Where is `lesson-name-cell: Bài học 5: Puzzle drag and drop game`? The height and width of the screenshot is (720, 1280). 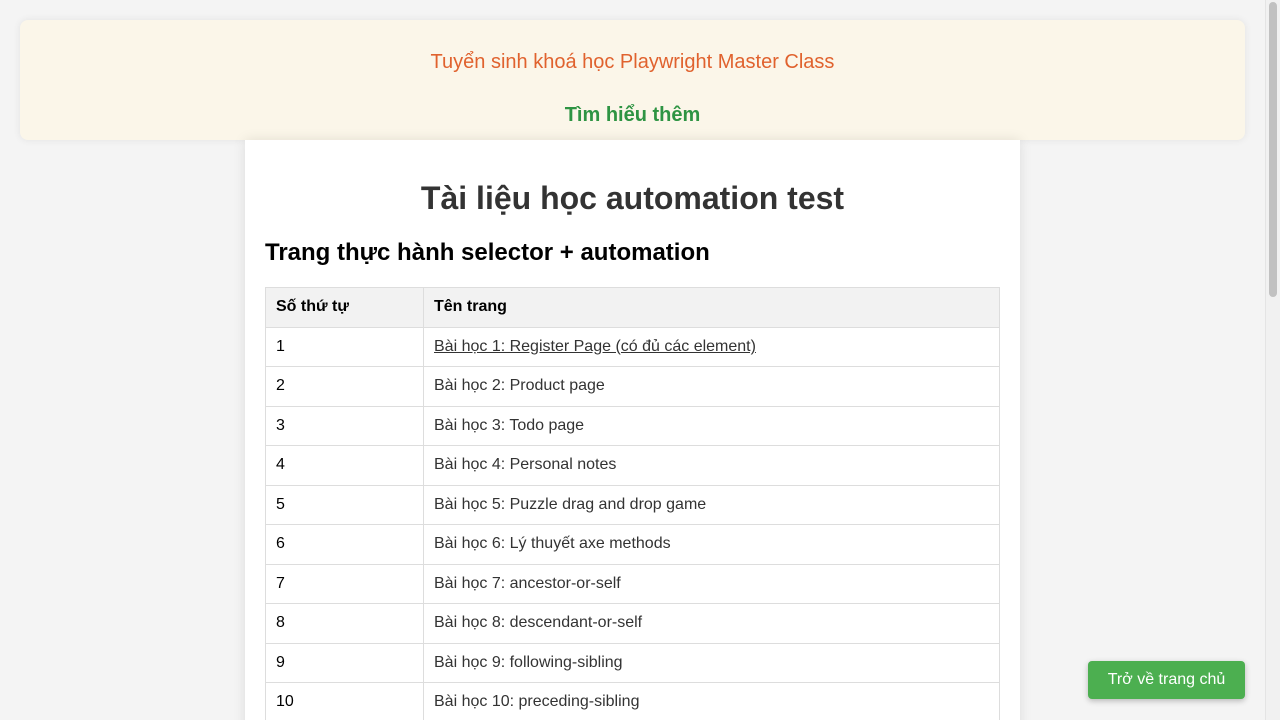 lesson-name-cell: Bài học 5: Puzzle drag and drop game is located at coordinates (711, 504).